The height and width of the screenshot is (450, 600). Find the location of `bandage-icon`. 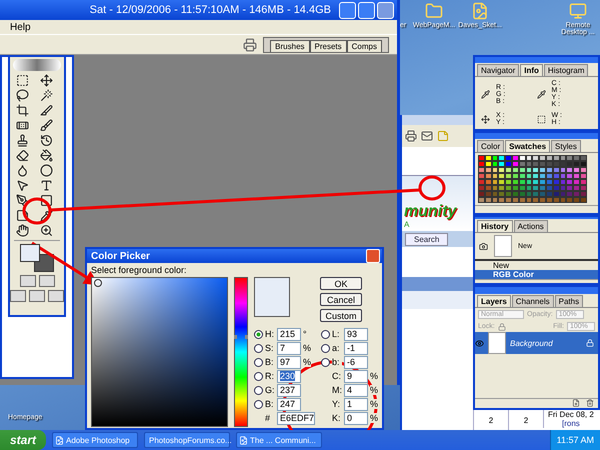

bandage-icon is located at coordinates (22, 125).